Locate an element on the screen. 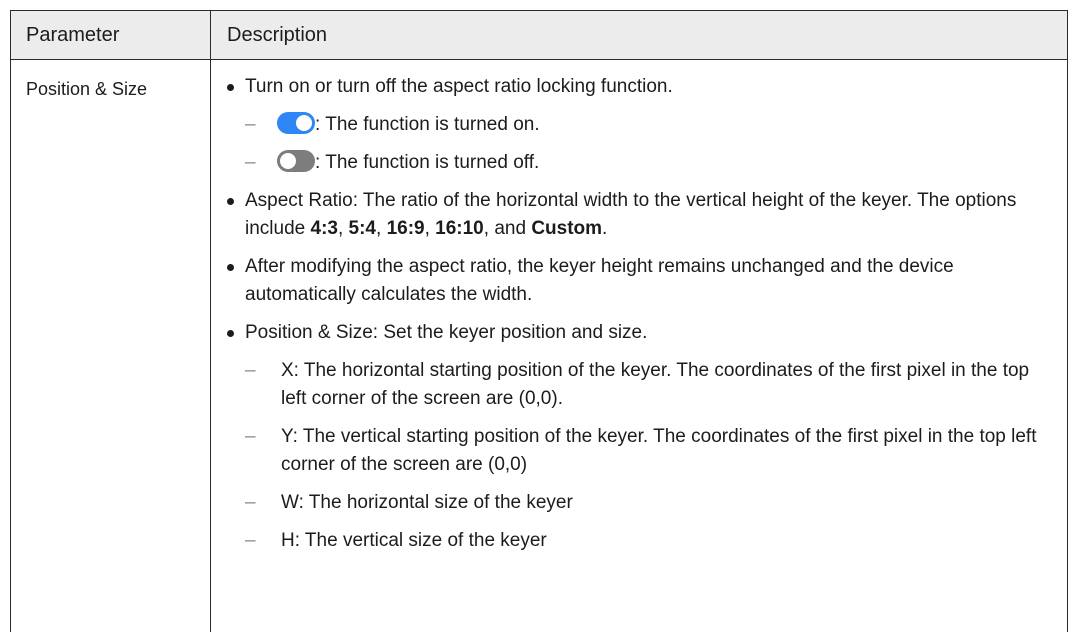 This screenshot has height=632, width=1068. ratio-option: 5:4 is located at coordinates (362, 228).